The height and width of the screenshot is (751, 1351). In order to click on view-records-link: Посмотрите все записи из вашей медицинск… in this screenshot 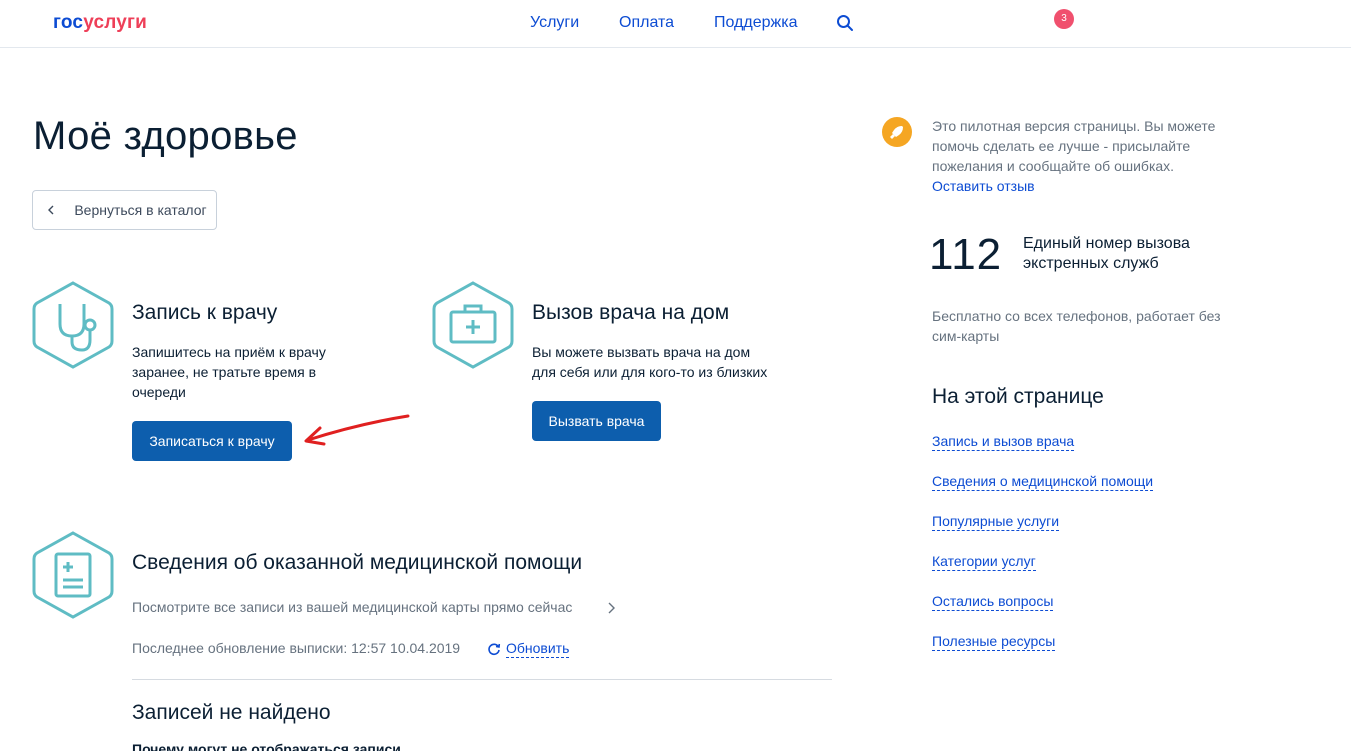, I will do `click(352, 607)`.